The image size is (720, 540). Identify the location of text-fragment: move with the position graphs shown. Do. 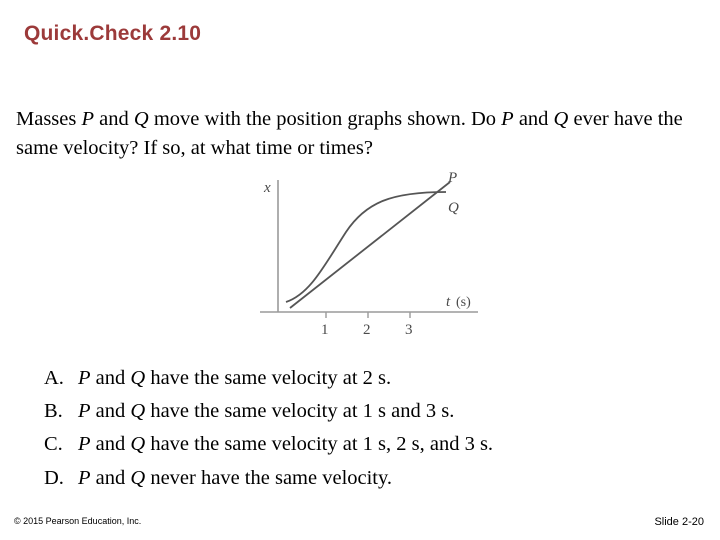
(325, 119).